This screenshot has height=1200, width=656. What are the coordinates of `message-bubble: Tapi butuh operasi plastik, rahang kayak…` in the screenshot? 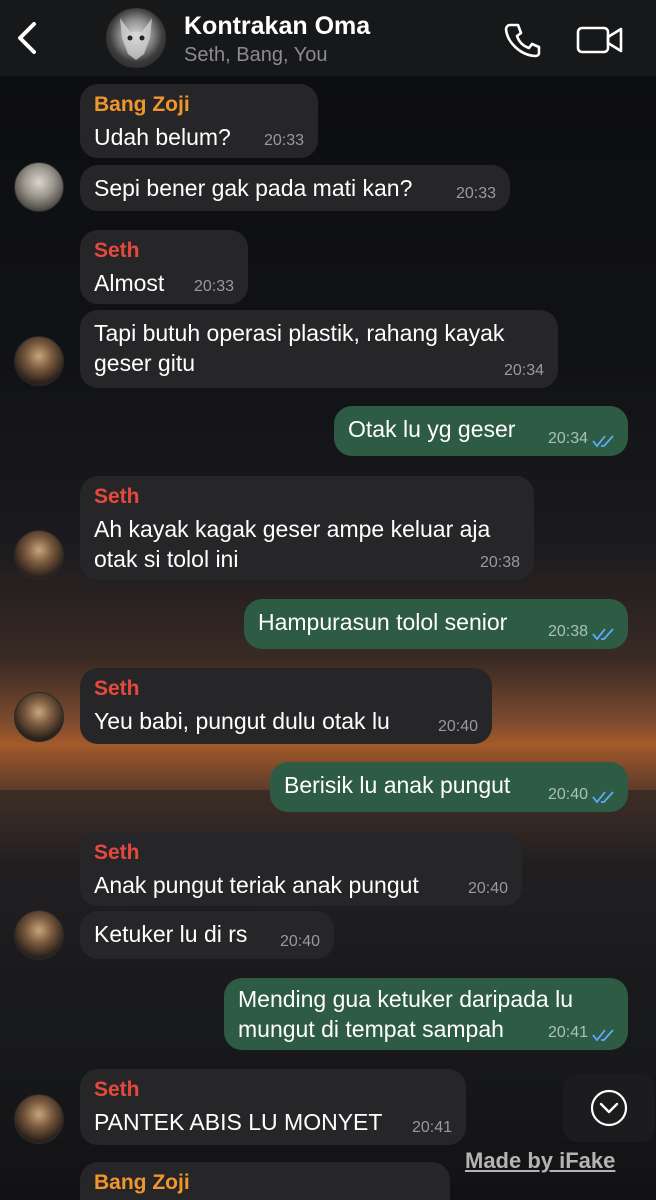 It's located at (319, 349).